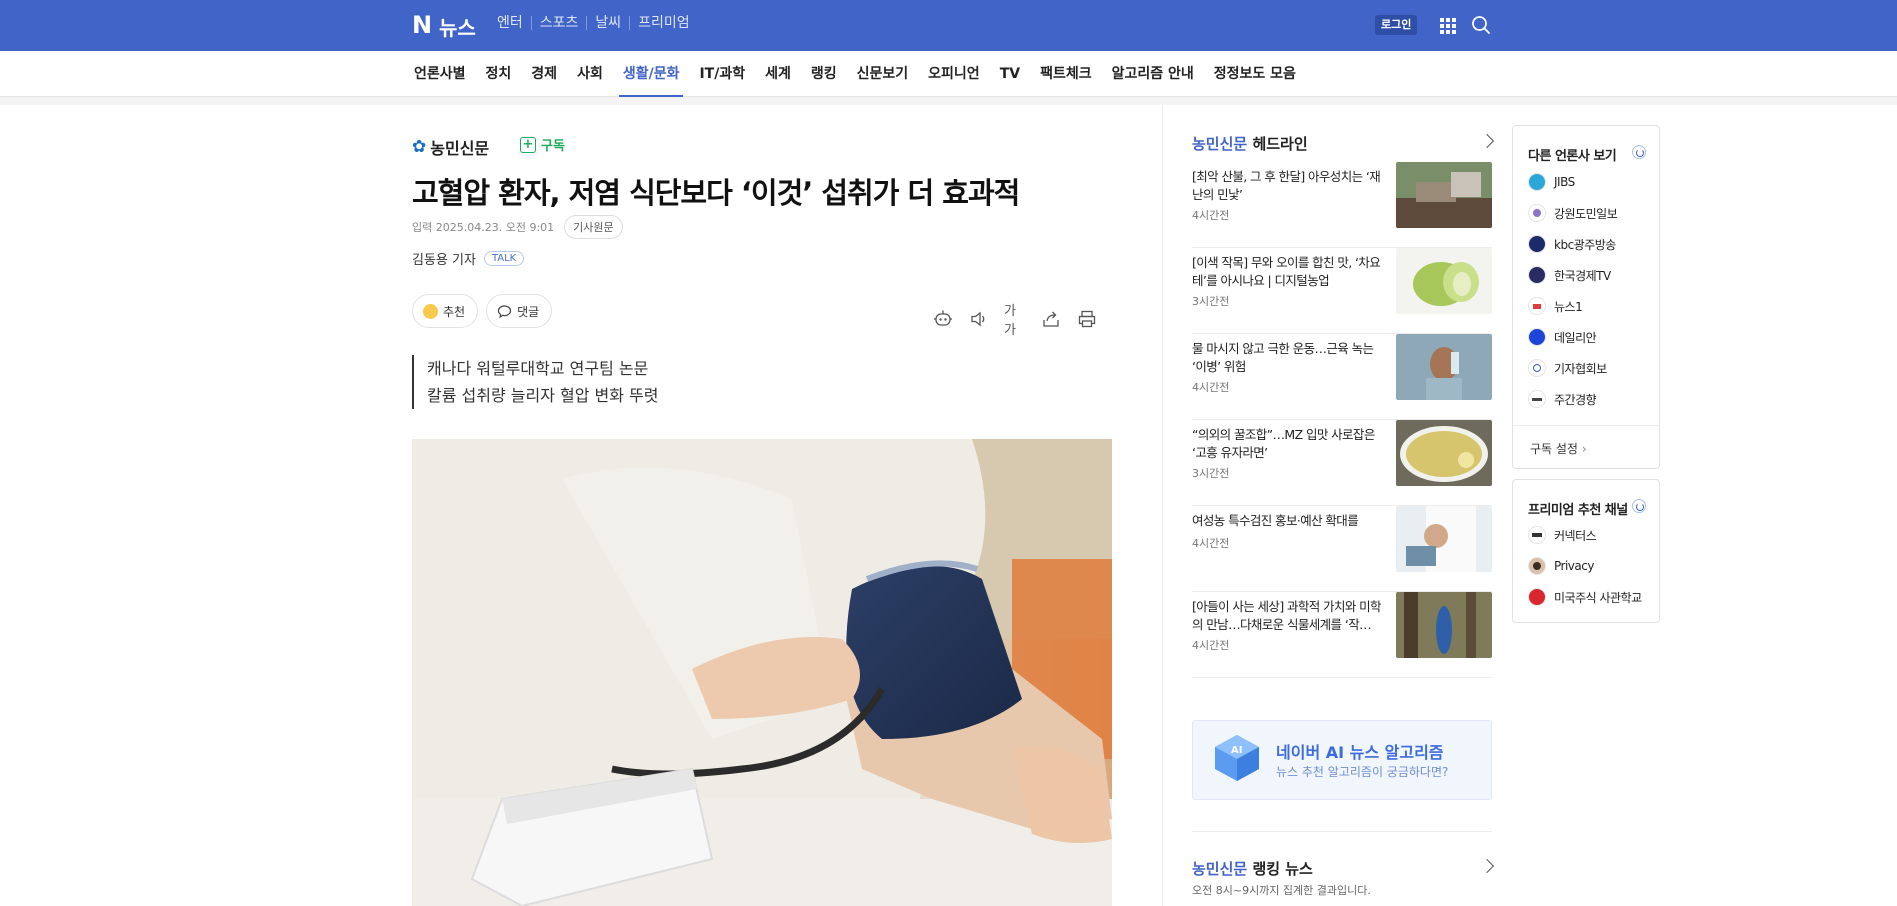 Image resolution: width=1897 pixels, height=906 pixels. Describe the element at coordinates (1573, 213) in the screenshot. I see `press-item: 강원도민일보` at that location.